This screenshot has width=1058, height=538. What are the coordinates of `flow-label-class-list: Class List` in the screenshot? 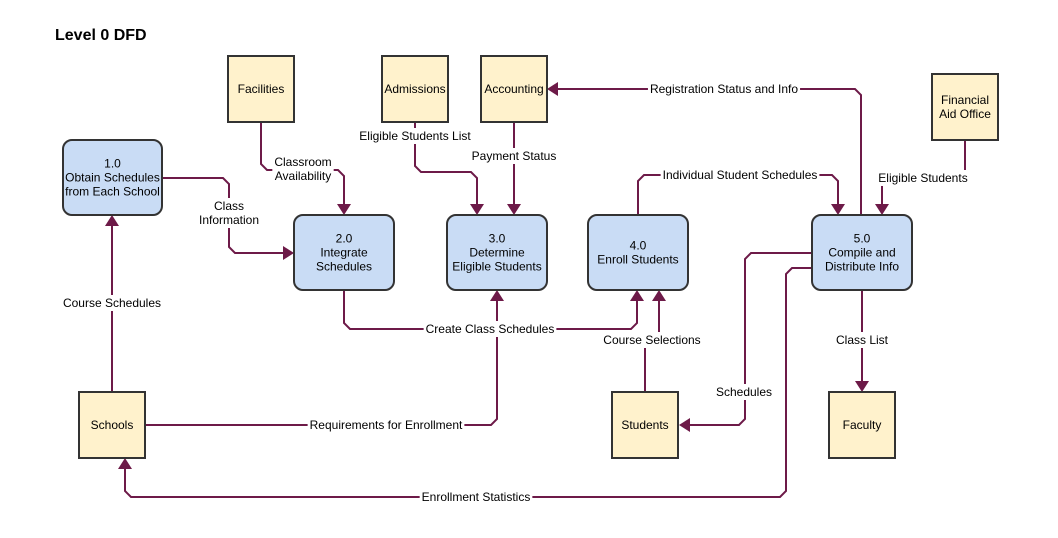 It's located at (862, 340).